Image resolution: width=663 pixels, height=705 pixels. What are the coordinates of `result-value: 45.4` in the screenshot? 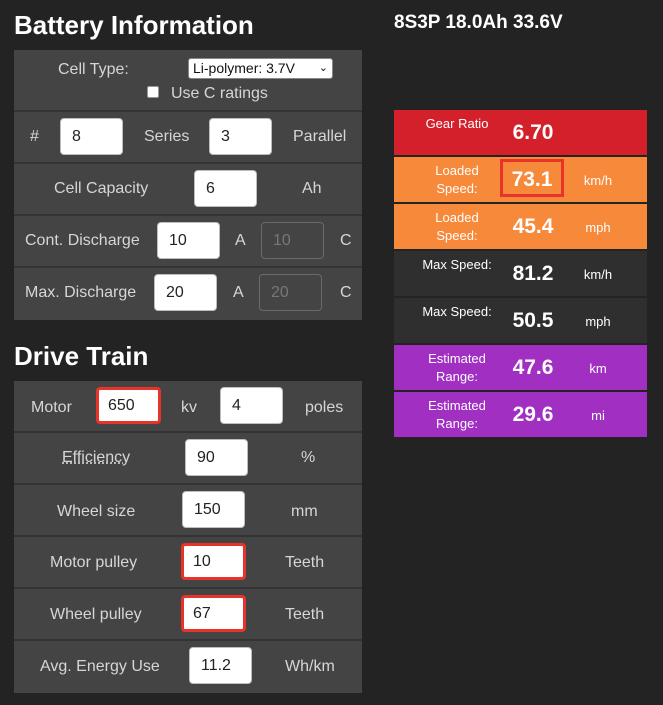 It's located at (533, 226).